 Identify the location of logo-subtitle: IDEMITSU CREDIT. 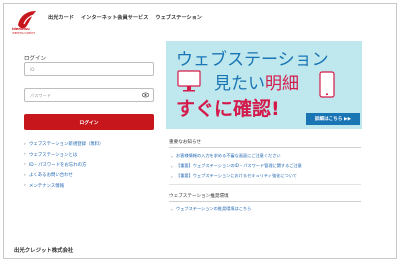
(23, 33).